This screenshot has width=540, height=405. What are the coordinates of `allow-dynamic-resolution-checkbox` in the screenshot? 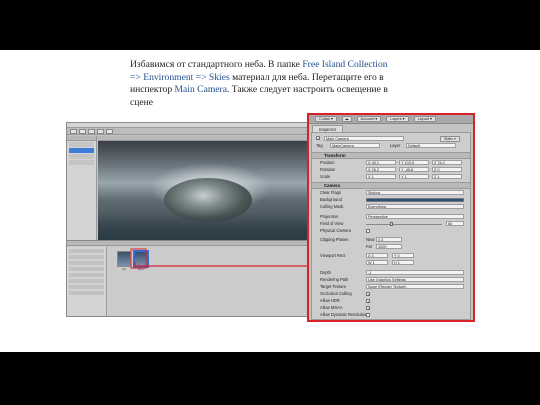 It's located at (368, 315).